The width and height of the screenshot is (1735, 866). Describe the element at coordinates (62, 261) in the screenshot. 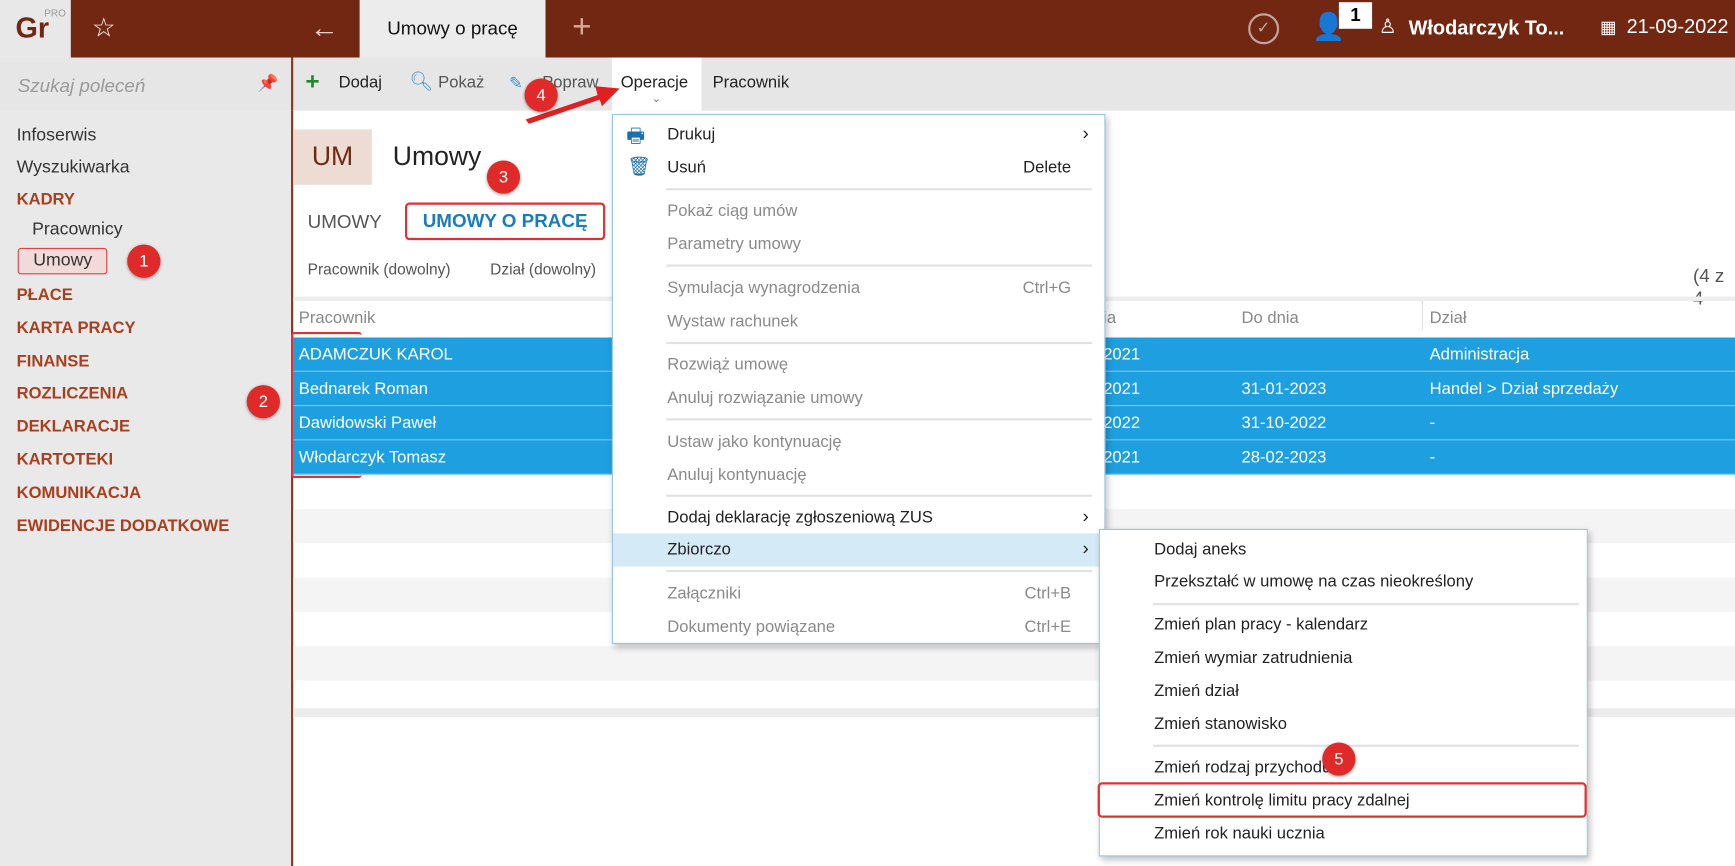

I see `sidebar-item-umowy: Umowy` at that location.